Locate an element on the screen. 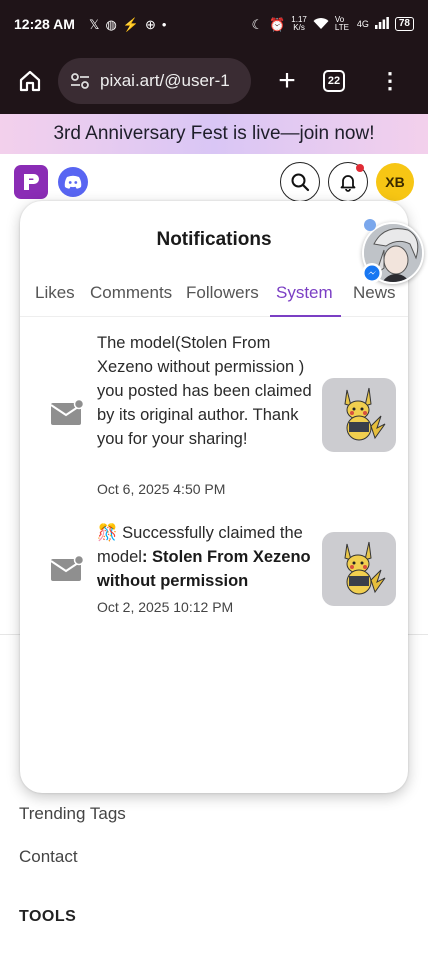 Image resolution: width=428 pixels, height=960 pixels. tab-switcher-button: 22 is located at coordinates (334, 81).